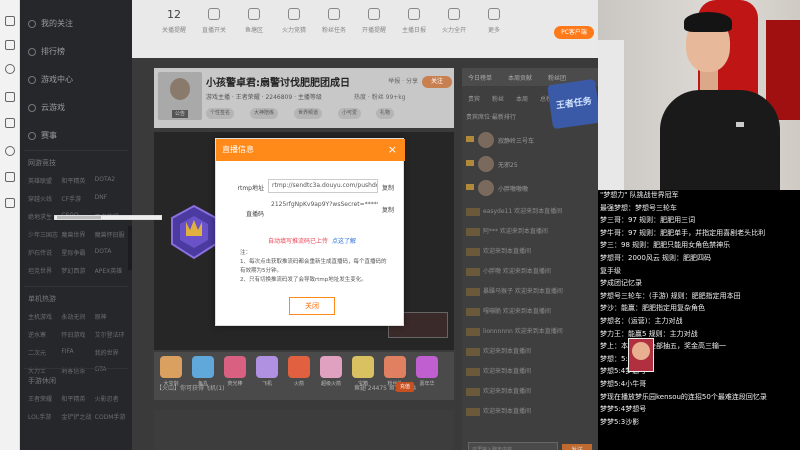 This screenshot has height=450, width=800. I want to click on chat-message: 小胖嗷 欢迎来到本直播间, so click(530, 273).